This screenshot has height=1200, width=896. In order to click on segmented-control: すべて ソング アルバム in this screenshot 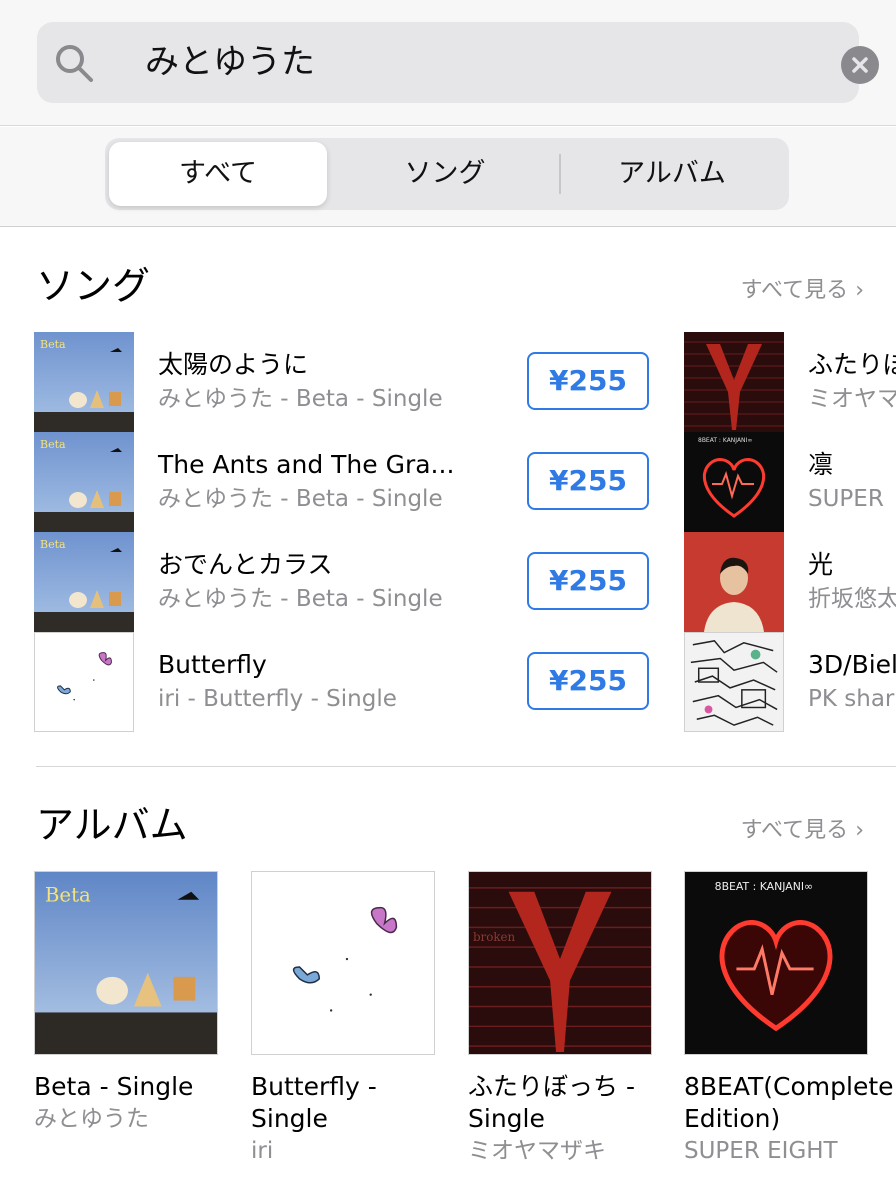, I will do `click(447, 174)`.